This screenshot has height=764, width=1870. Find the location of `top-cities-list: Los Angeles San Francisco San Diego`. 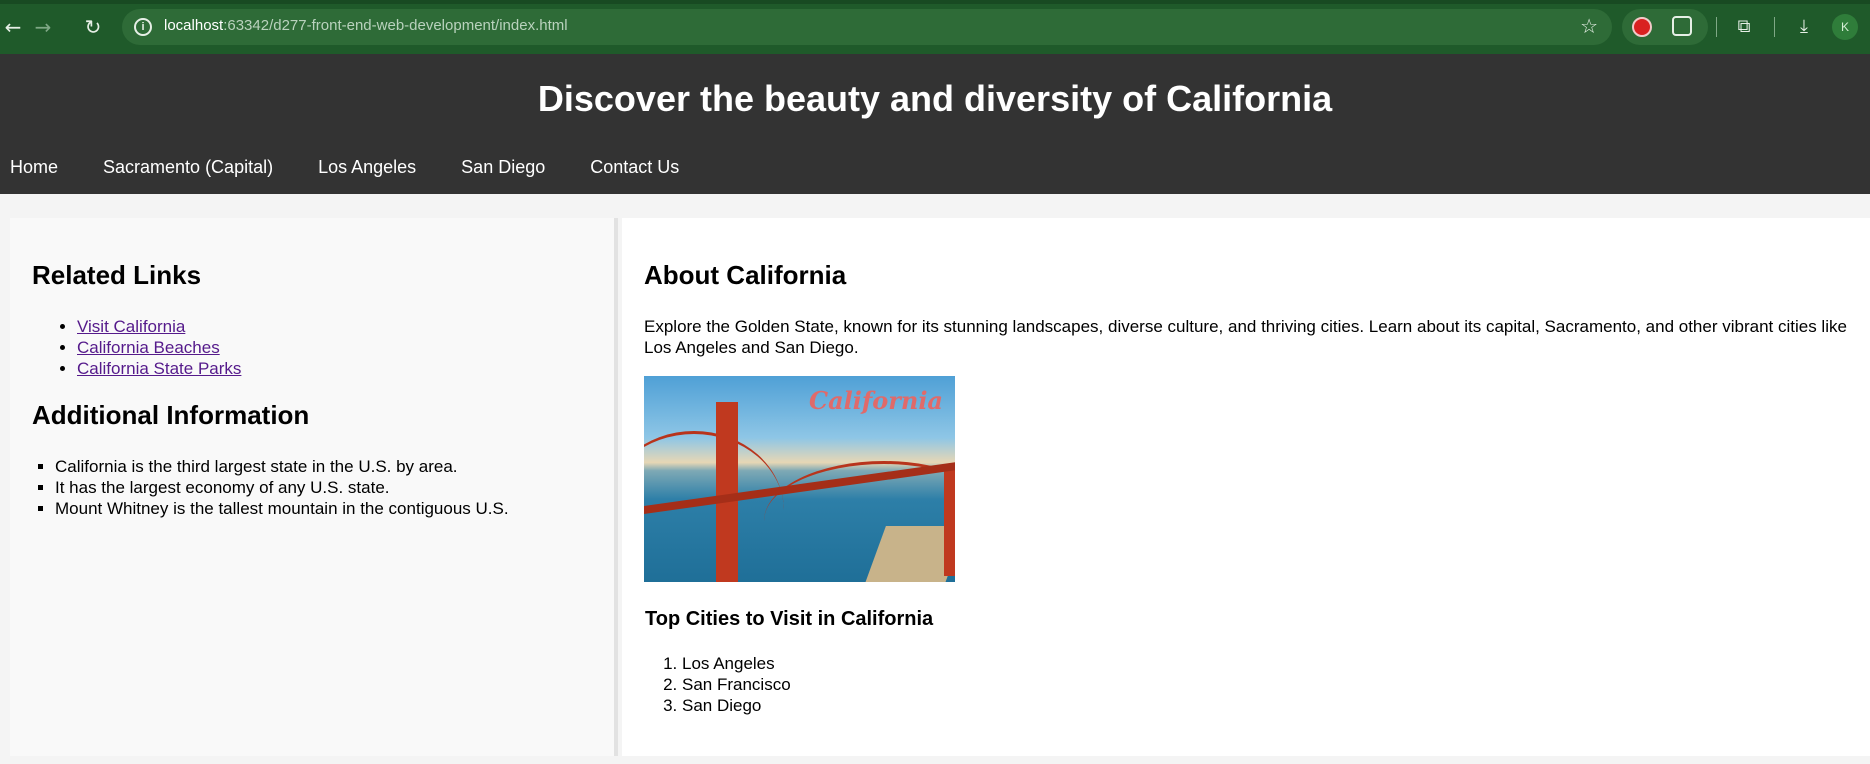

top-cities-list: Los Angeles San Francisco San Diego is located at coordinates (736, 684).